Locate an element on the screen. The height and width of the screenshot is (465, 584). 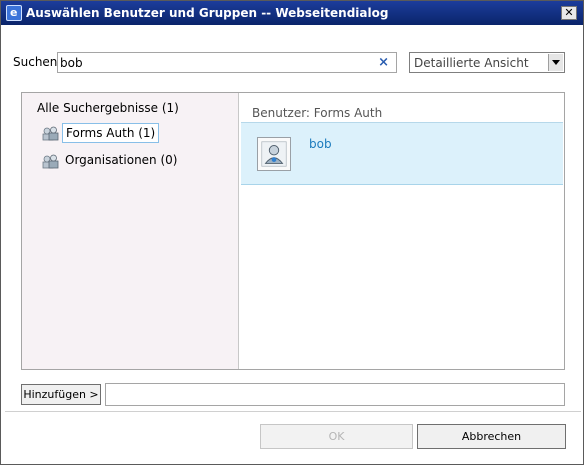
group-header: Benutzer: Forms Auth is located at coordinates (317, 113).